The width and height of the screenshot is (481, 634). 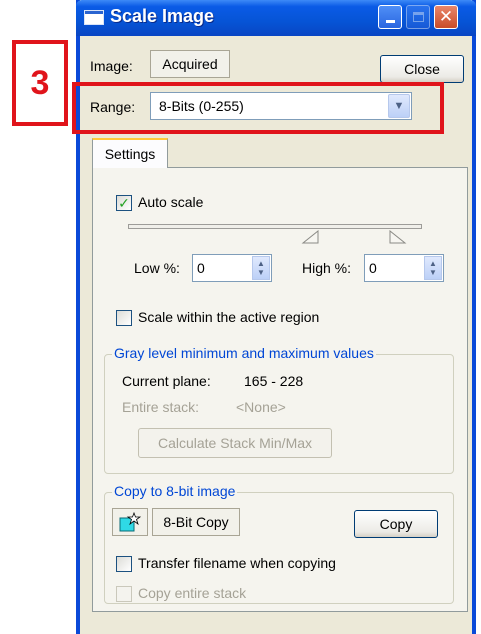 I want to click on maximize-icon, so click(x=418, y=17).